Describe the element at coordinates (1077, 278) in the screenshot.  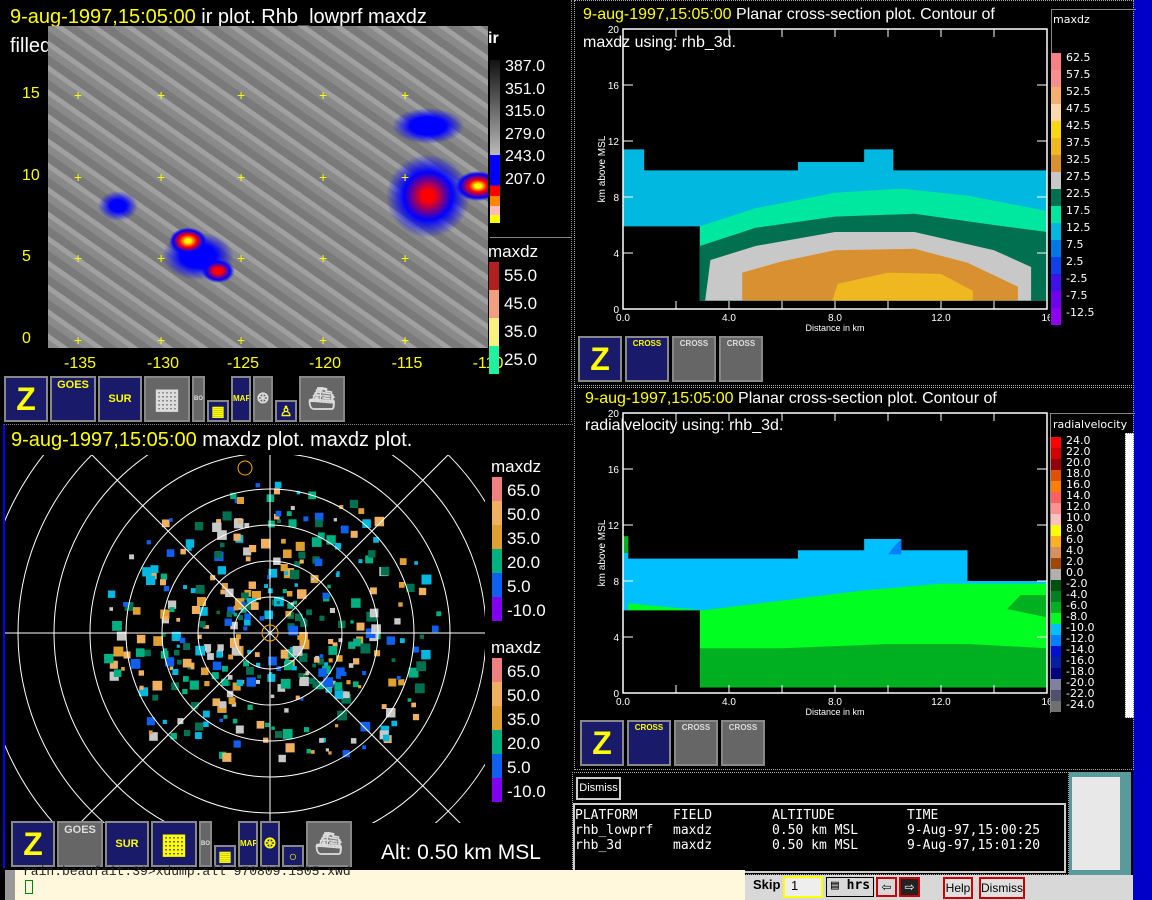
I see `colorbar-label: -2.5` at that location.